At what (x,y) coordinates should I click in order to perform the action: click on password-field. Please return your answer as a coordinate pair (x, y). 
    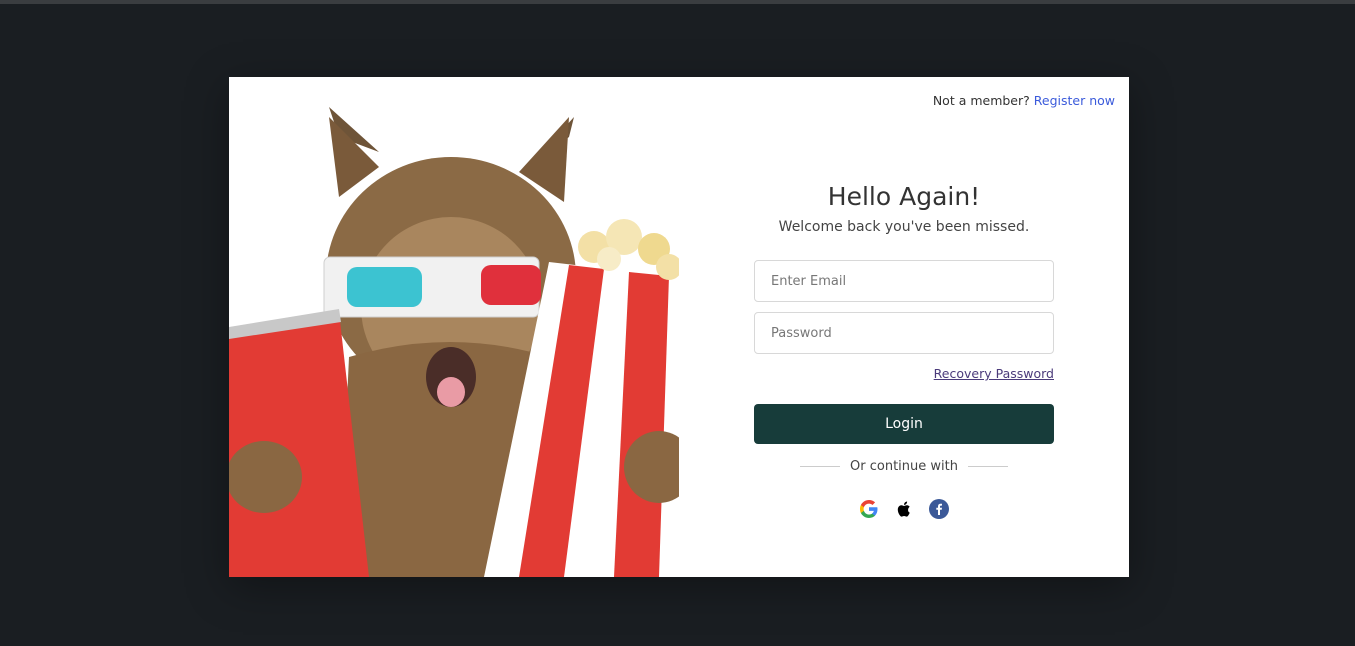
    Looking at the image, I should click on (904, 333).